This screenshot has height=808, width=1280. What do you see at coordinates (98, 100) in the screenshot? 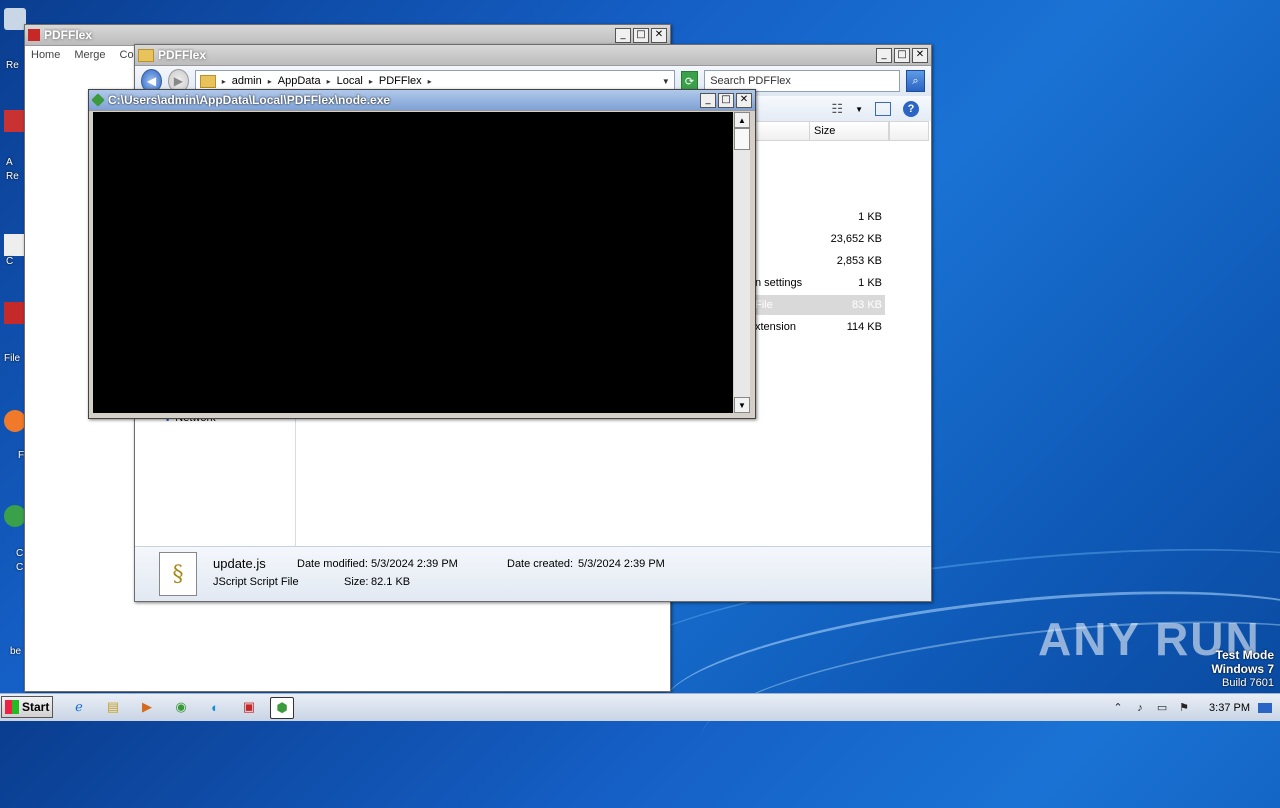
I see `node-icon` at bounding box center [98, 100].